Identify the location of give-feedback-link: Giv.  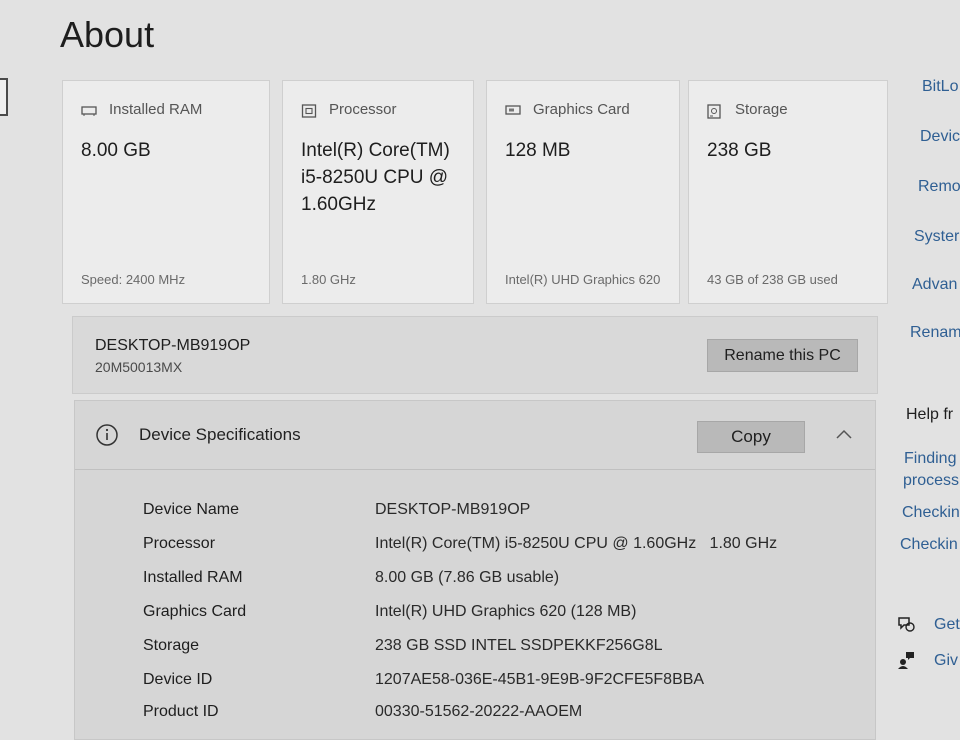
(946, 661).